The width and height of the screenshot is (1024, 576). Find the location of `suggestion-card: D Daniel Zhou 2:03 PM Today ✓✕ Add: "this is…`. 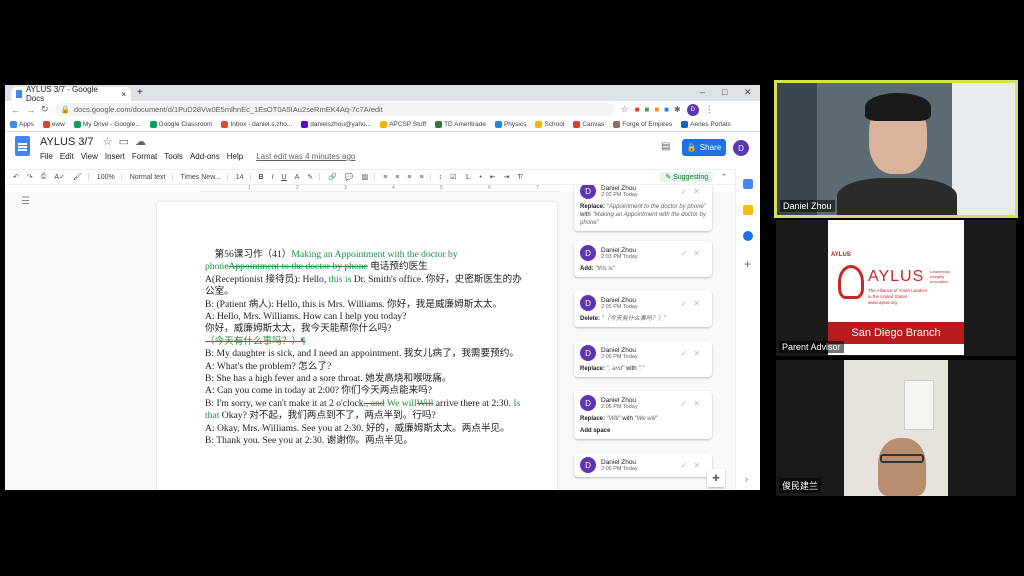

suggestion-card: D Daniel Zhou 2:03 PM Today ✓✕ Add: "this is… is located at coordinates (643, 259).